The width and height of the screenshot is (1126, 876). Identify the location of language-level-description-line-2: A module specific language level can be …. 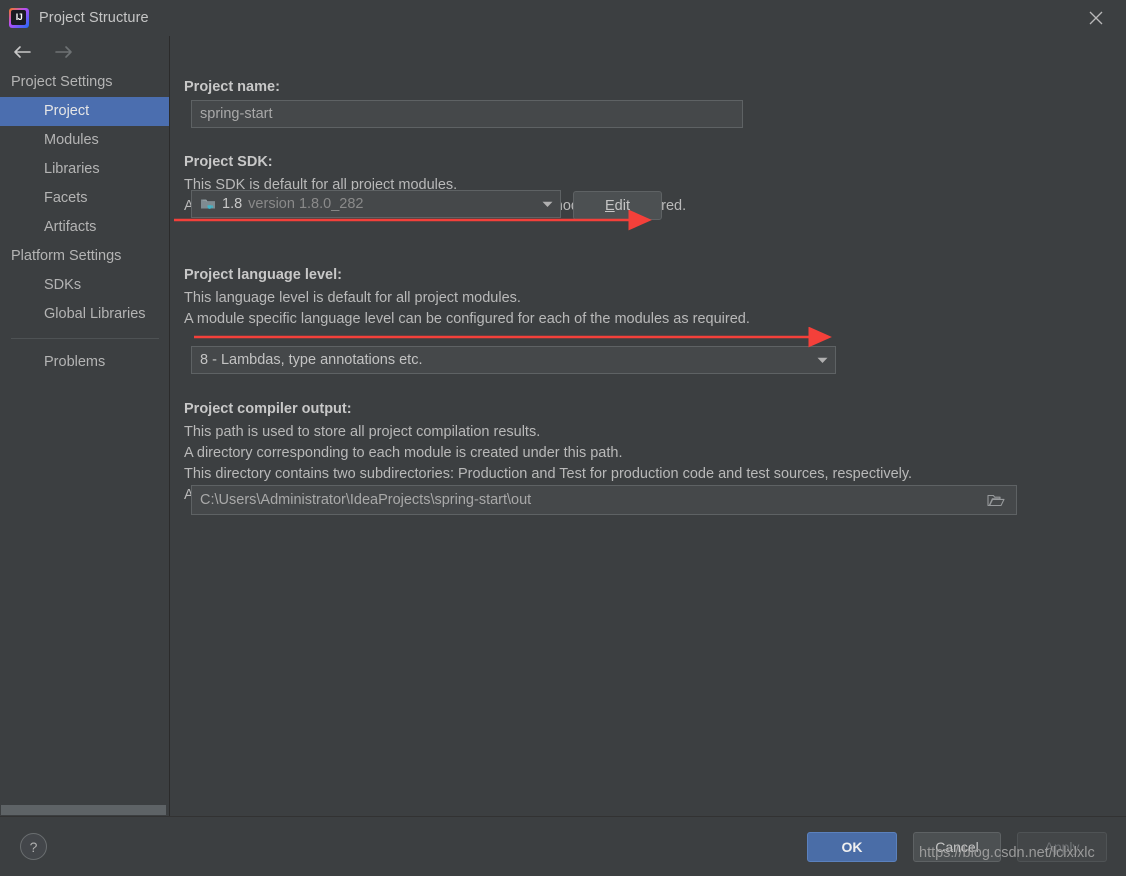
(467, 319).